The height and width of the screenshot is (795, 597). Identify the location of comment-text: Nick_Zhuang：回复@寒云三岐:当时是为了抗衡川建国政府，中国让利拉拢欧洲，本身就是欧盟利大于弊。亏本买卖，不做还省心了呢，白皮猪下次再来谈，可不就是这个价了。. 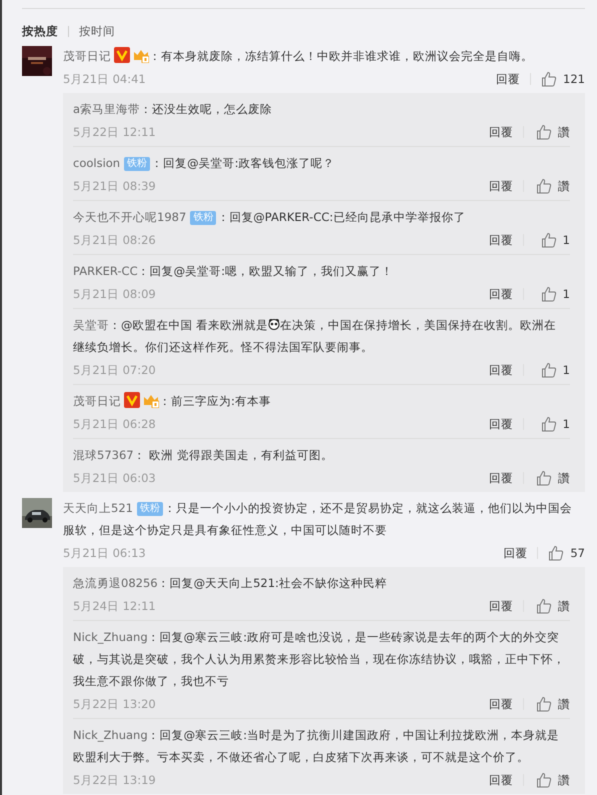
(316, 746).